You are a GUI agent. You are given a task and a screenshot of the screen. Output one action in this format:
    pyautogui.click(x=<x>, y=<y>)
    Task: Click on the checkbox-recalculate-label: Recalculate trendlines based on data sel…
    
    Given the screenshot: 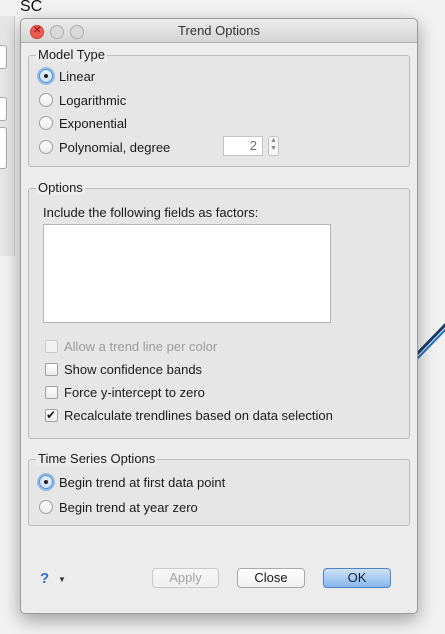 What is the action you would take?
    pyautogui.click(x=198, y=415)
    